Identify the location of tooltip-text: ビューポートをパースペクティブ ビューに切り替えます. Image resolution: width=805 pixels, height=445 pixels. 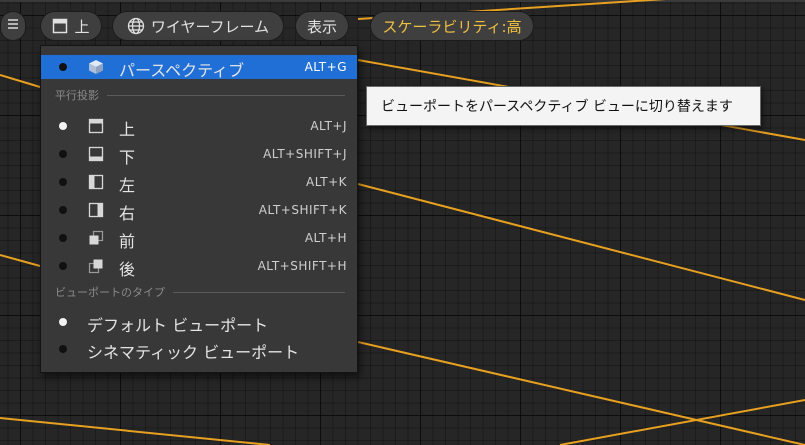
(557, 107).